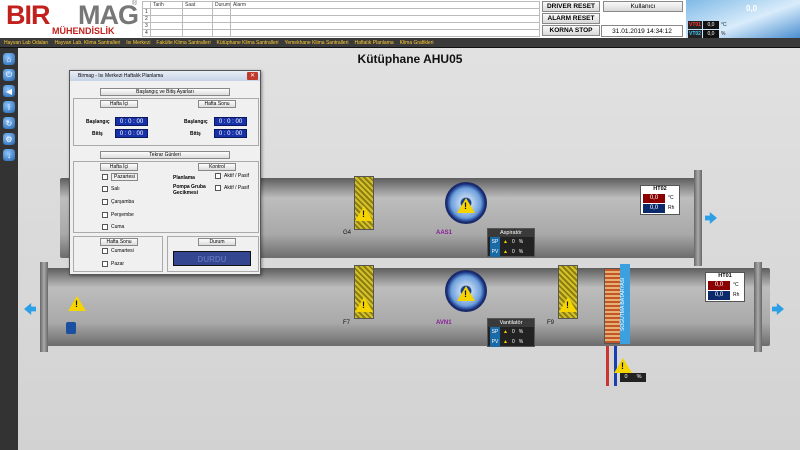  What do you see at coordinates (633, 377) in the screenshot?
I see `valve-readout: 0%` at bounding box center [633, 377].